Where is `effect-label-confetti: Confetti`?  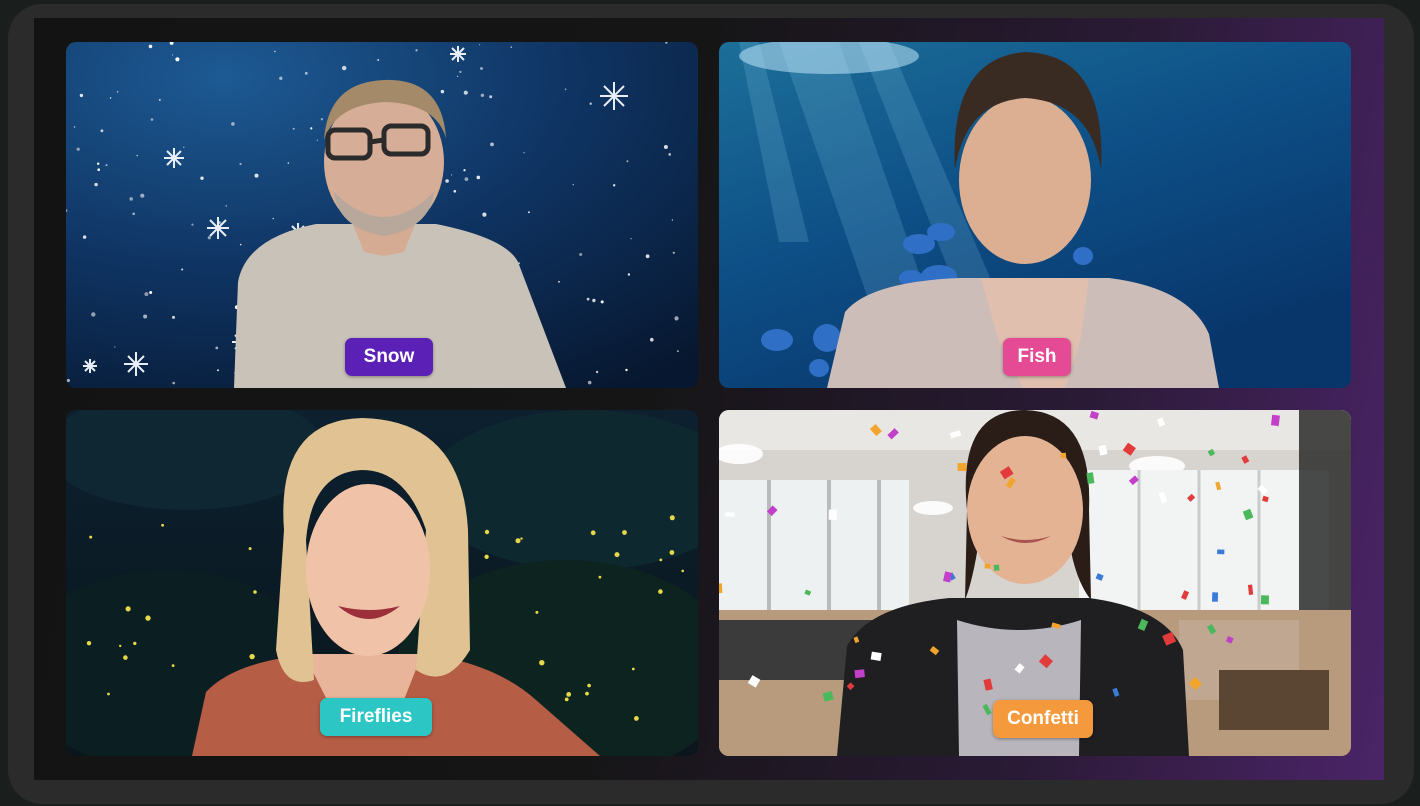
effect-label-confetti: Confetti is located at coordinates (1043, 719).